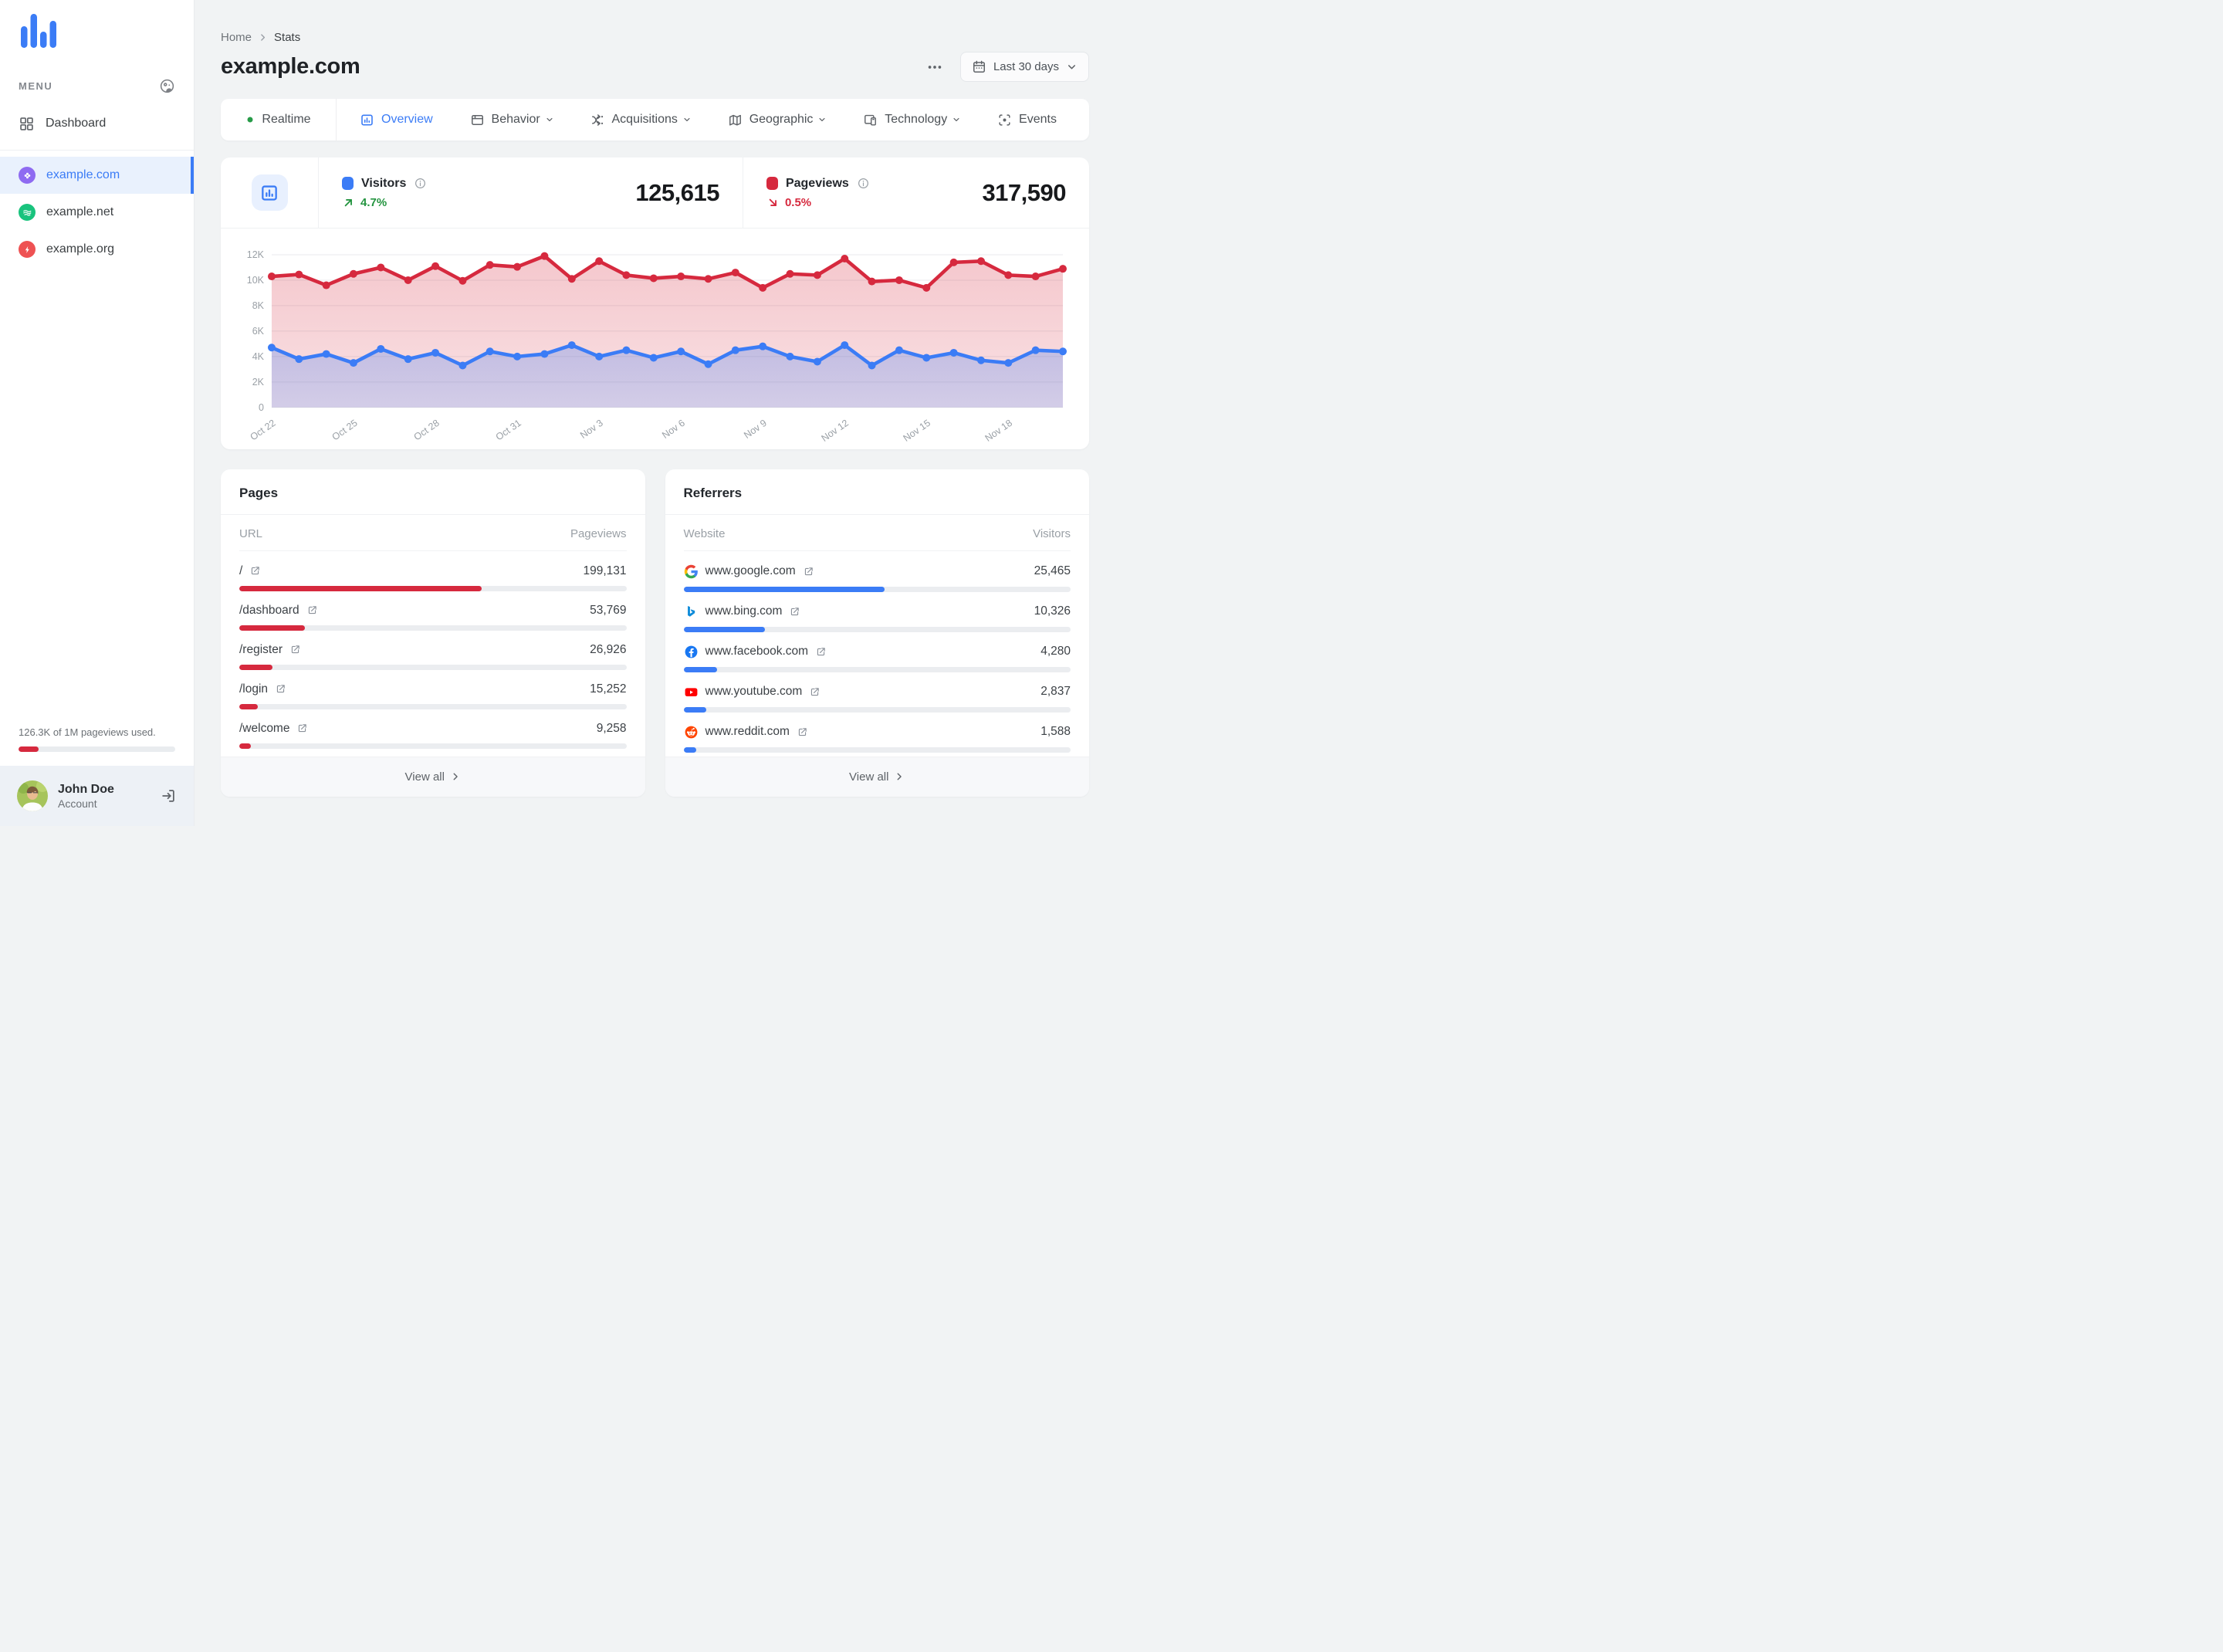 The image size is (2223, 1652). Describe the element at coordinates (278, 611) in the screenshot. I see `page-url-link: /dashboard` at that location.